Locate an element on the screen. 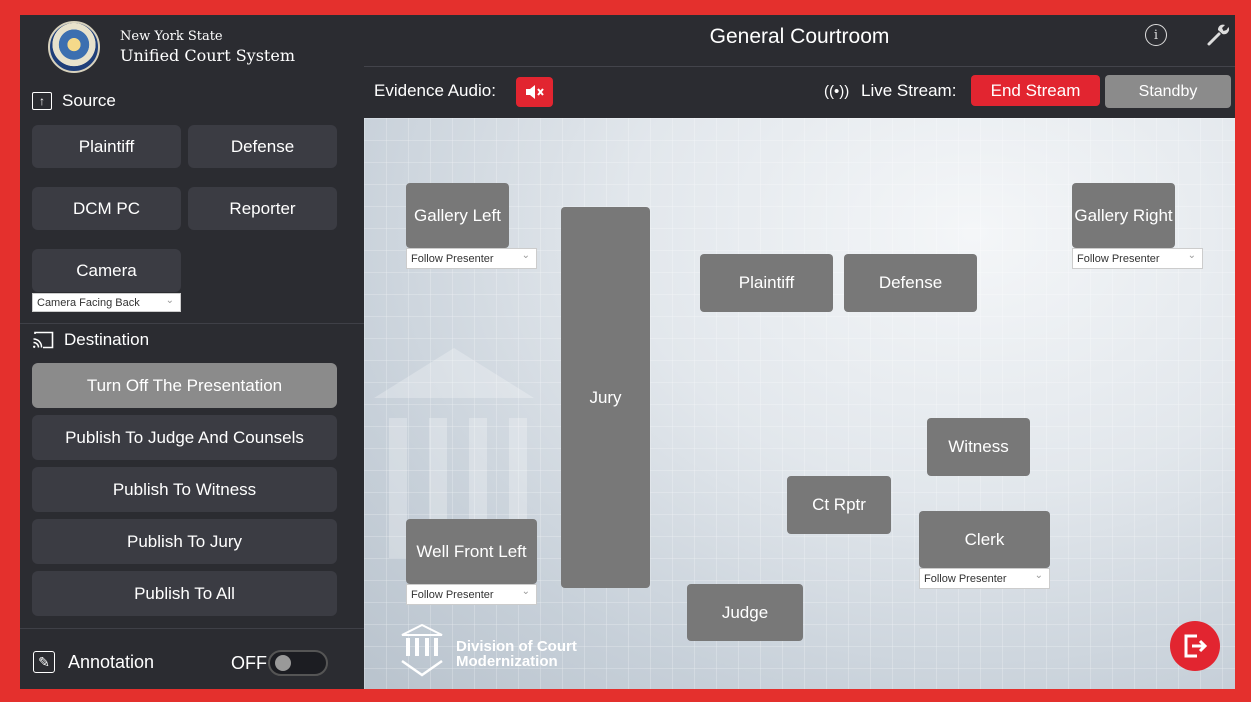  annotation-toggle is located at coordinates (298, 663).